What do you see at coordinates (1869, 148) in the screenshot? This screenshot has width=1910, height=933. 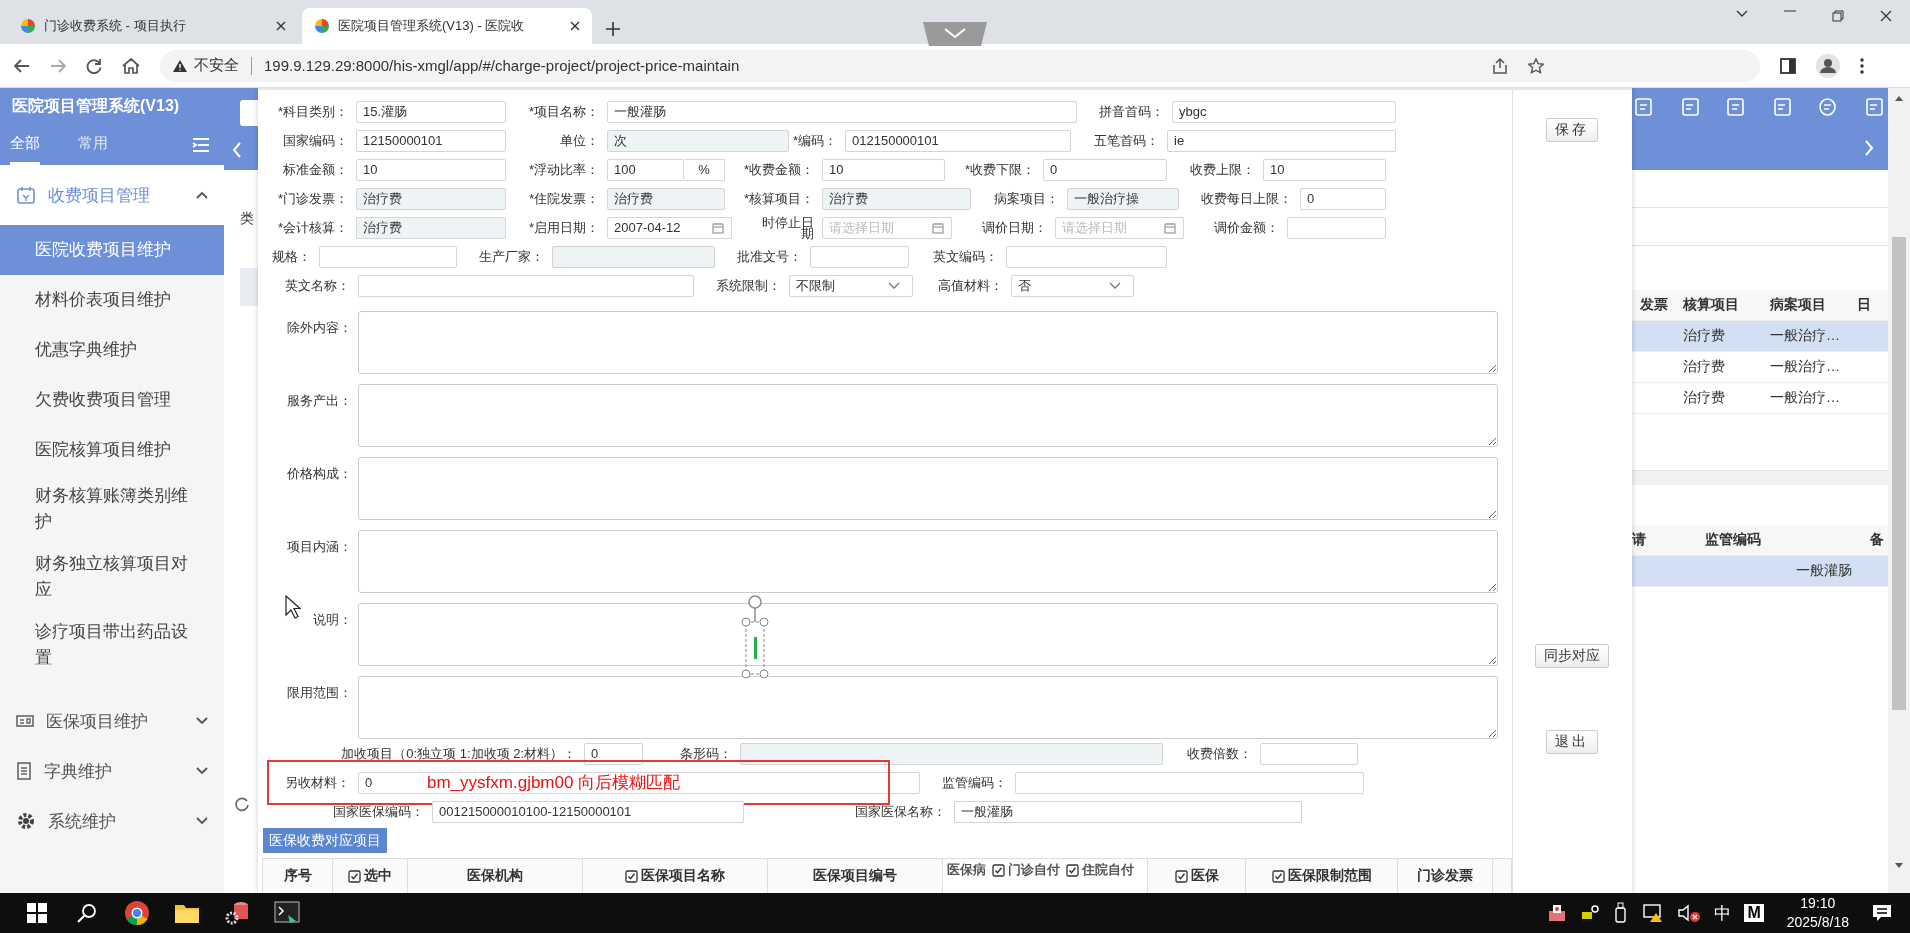 I see `chevron-right-icon` at bounding box center [1869, 148].